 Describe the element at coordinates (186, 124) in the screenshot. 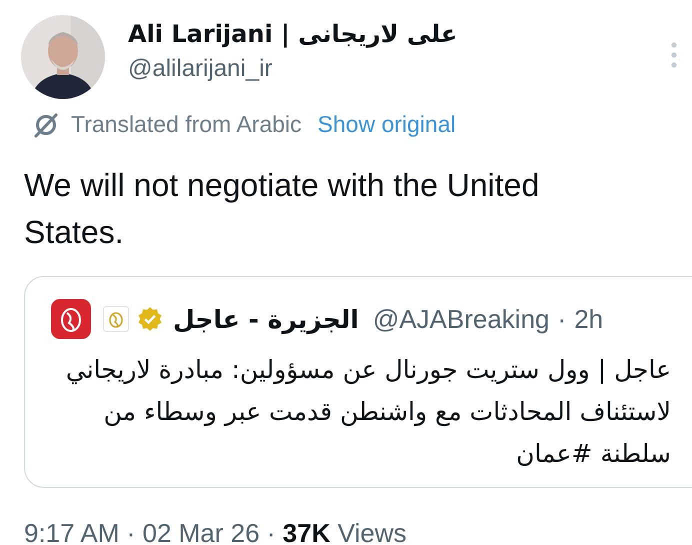

I see `translation-label: Translated from Arabic` at that location.